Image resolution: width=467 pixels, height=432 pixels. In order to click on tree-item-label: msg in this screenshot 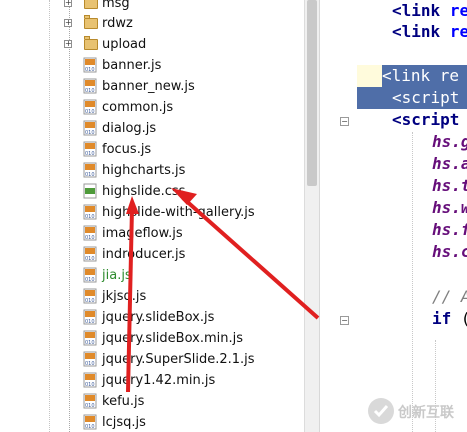, I will do `click(116, 5)`.